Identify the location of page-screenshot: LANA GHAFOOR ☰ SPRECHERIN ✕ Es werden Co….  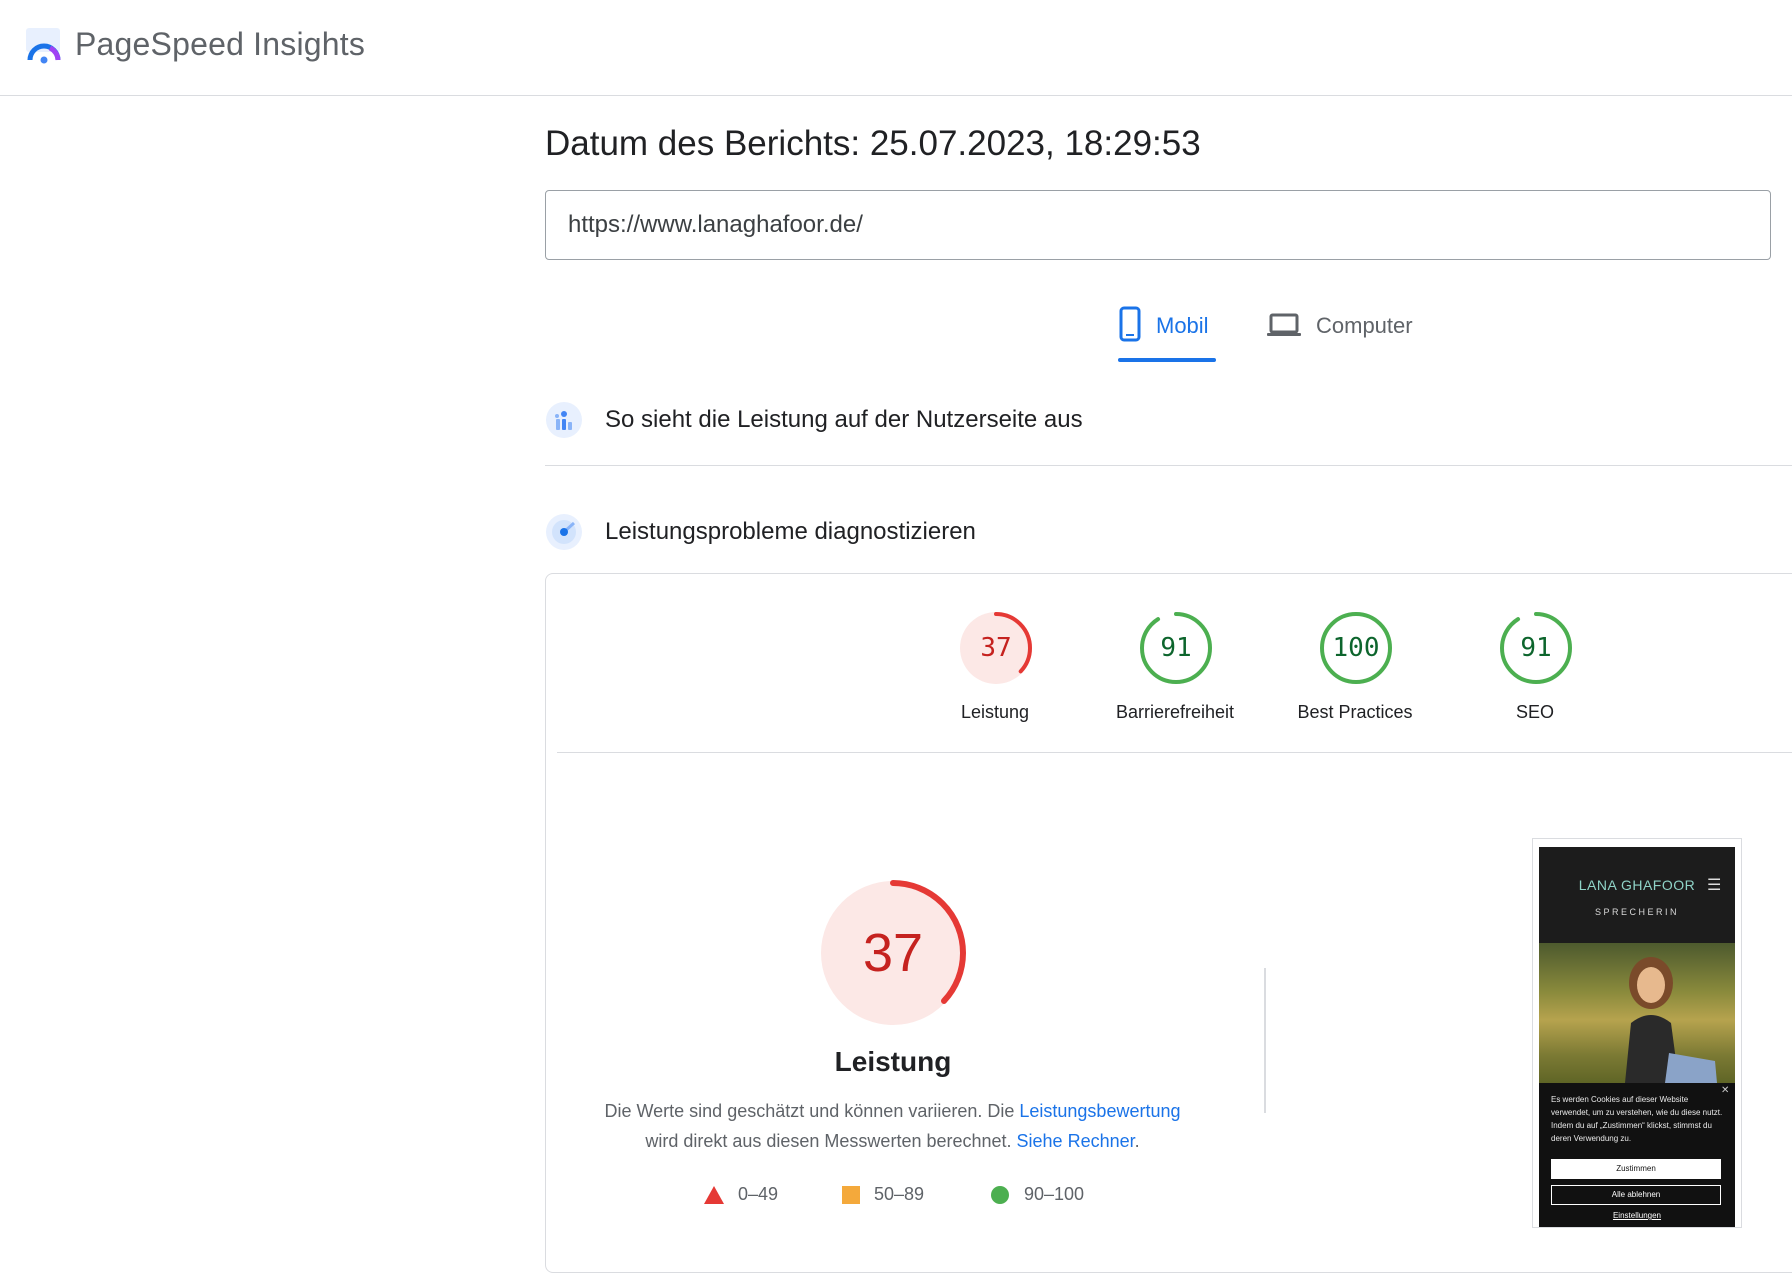
(1637, 1033).